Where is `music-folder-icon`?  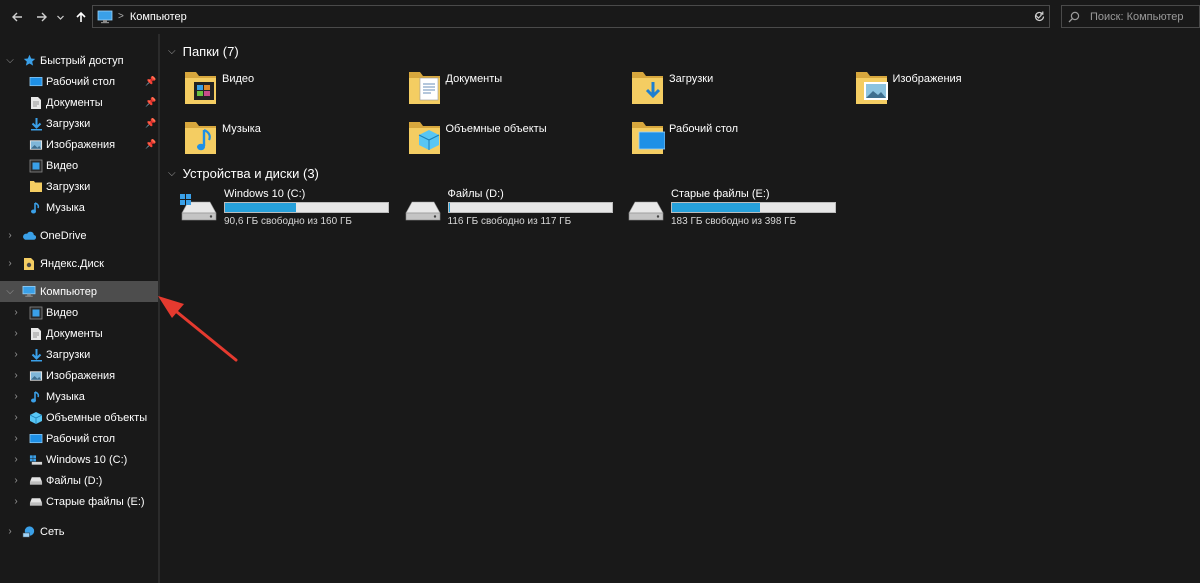 music-folder-icon is located at coordinates (200, 136).